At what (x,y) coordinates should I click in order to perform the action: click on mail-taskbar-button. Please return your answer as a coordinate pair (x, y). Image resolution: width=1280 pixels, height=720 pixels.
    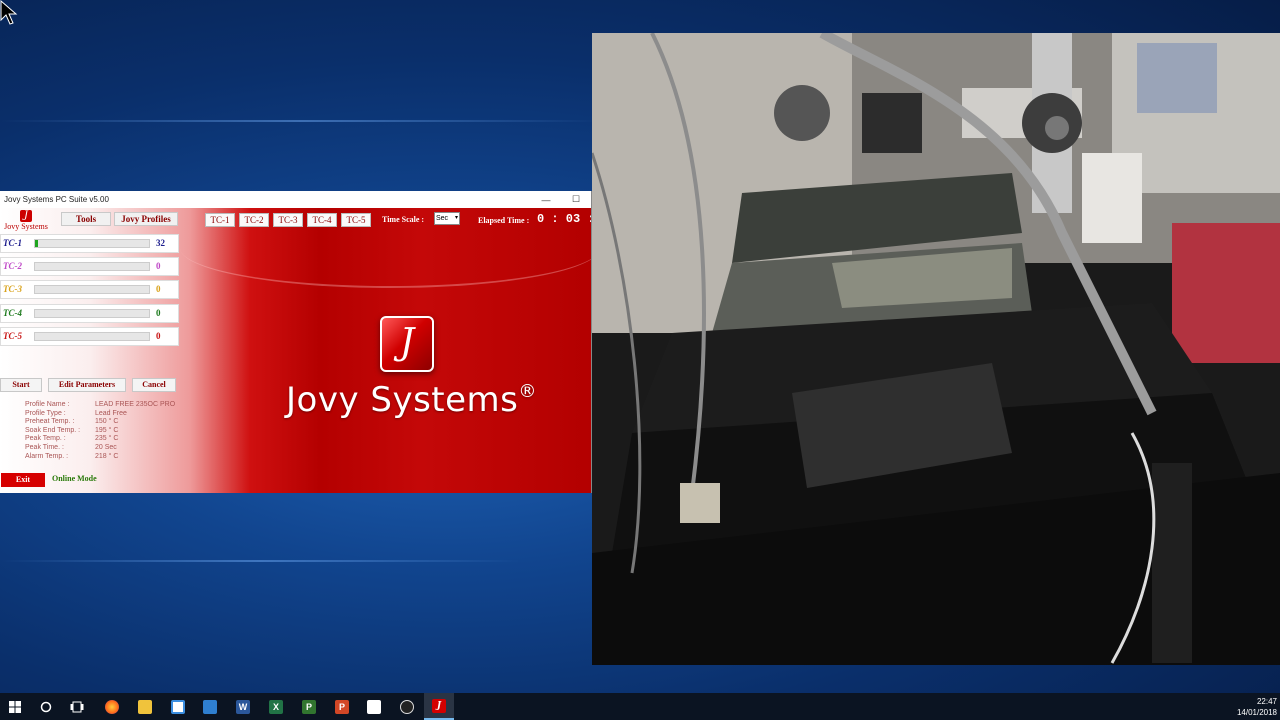
    Looking at the image, I should click on (374, 706).